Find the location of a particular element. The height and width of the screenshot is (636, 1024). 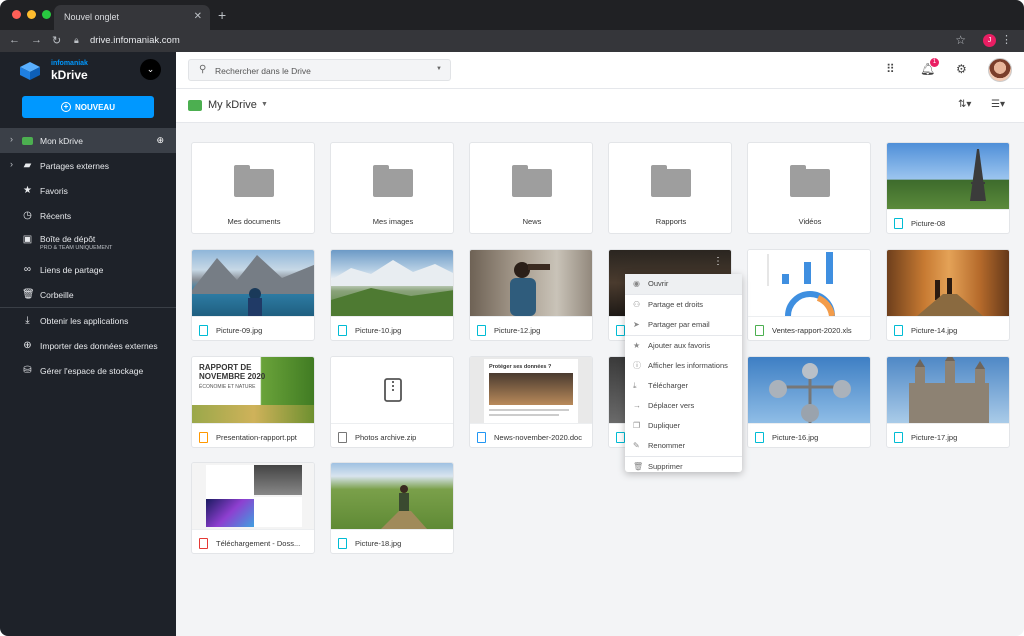

file-card: Picture-16.jpg is located at coordinates (809, 402).